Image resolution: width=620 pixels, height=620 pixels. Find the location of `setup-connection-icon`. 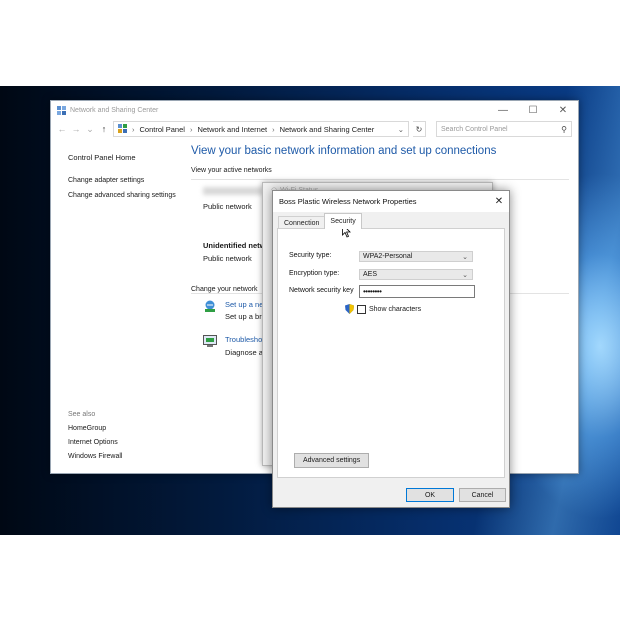

setup-connection-icon is located at coordinates (210, 306).